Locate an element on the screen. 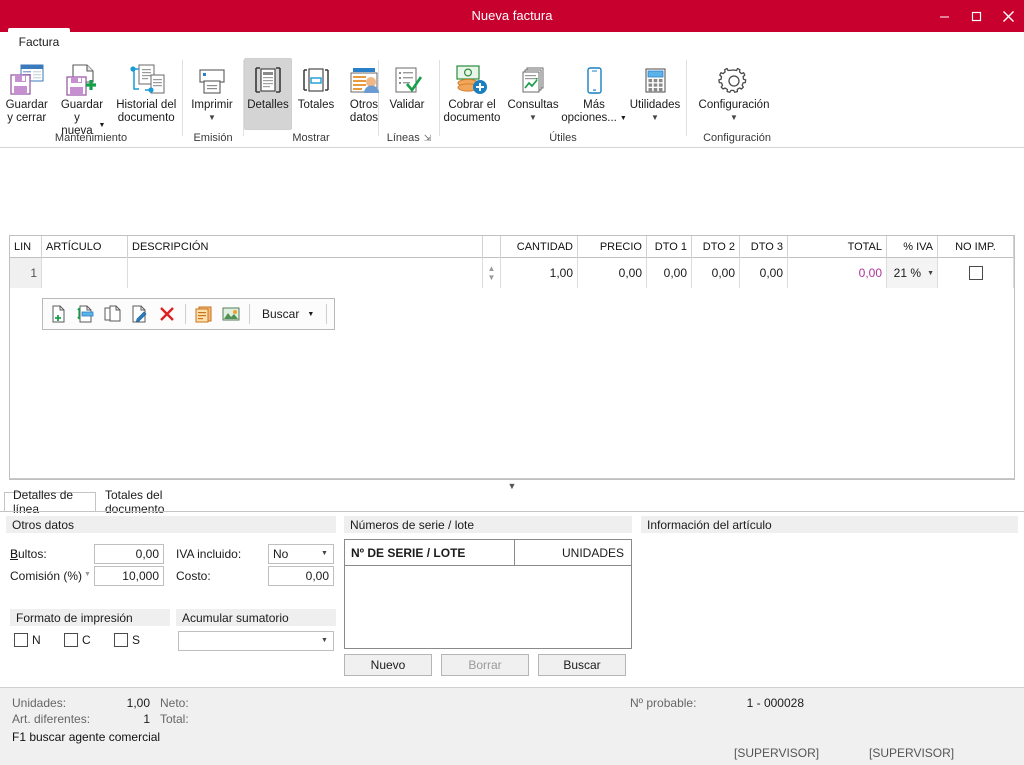 Image resolution: width=1024 pixels, height=765 pixels. ribbon-button-utilidades: Utilidades ▼ is located at coordinates (655, 90).